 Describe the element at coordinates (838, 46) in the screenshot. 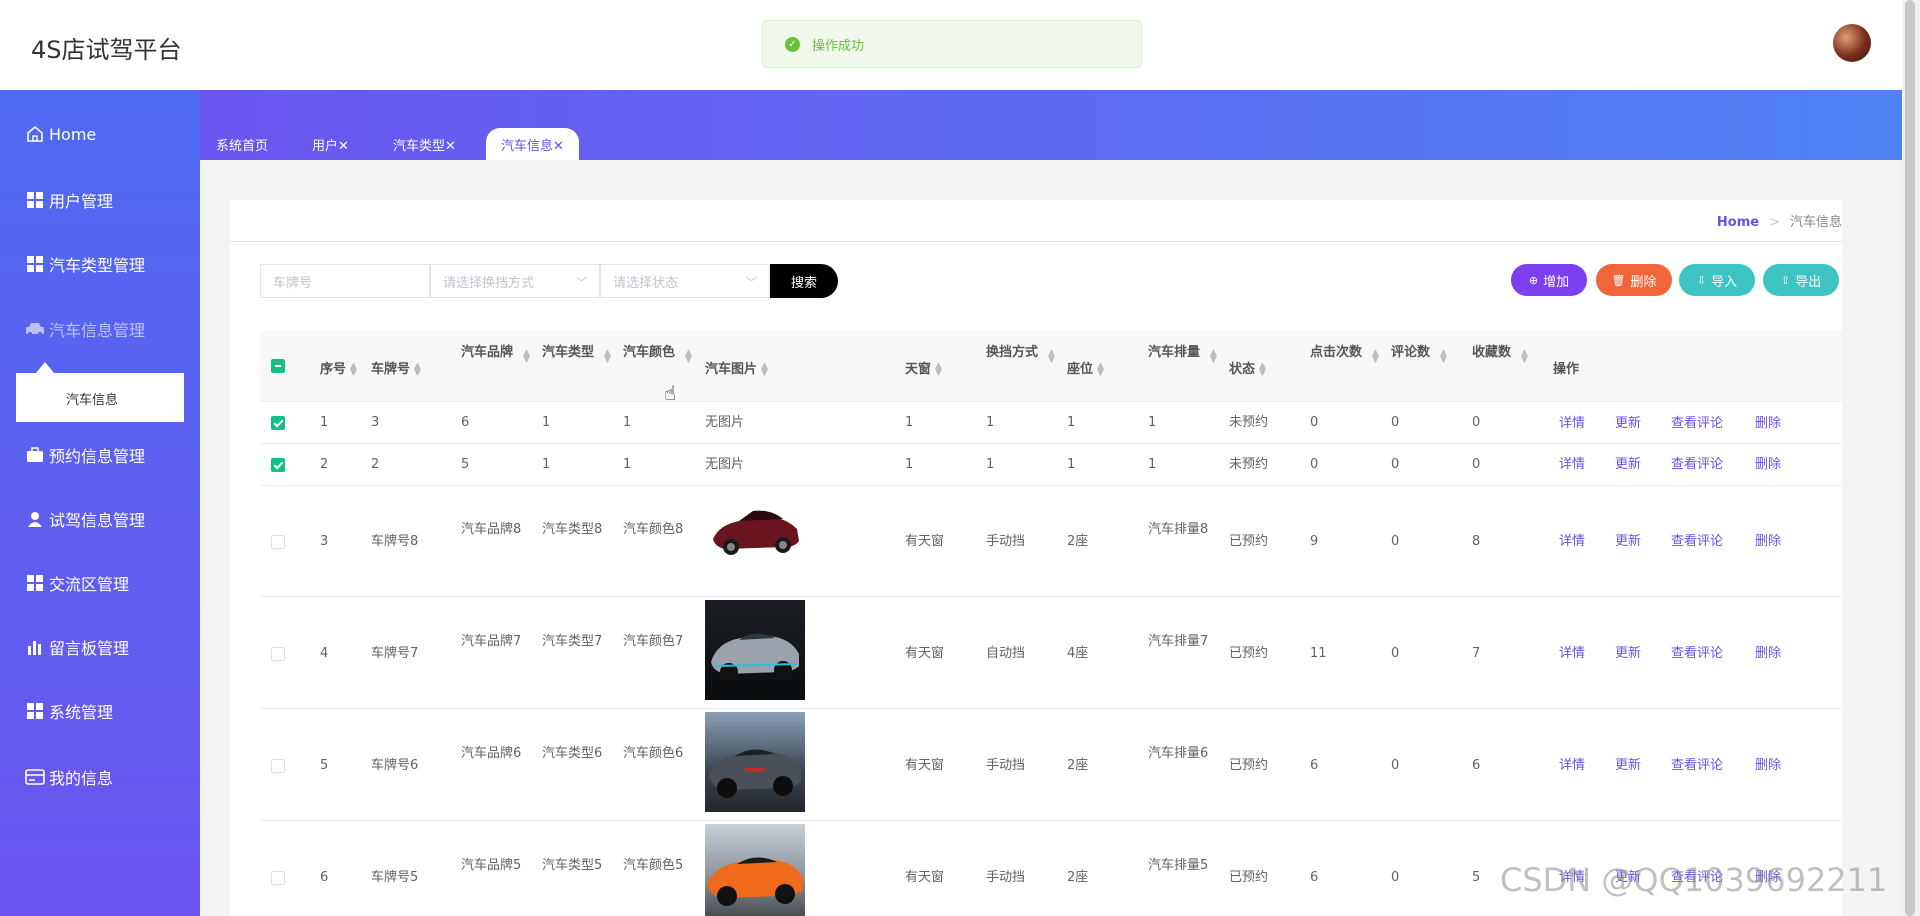

I see `toast-message: 操作成功` at that location.